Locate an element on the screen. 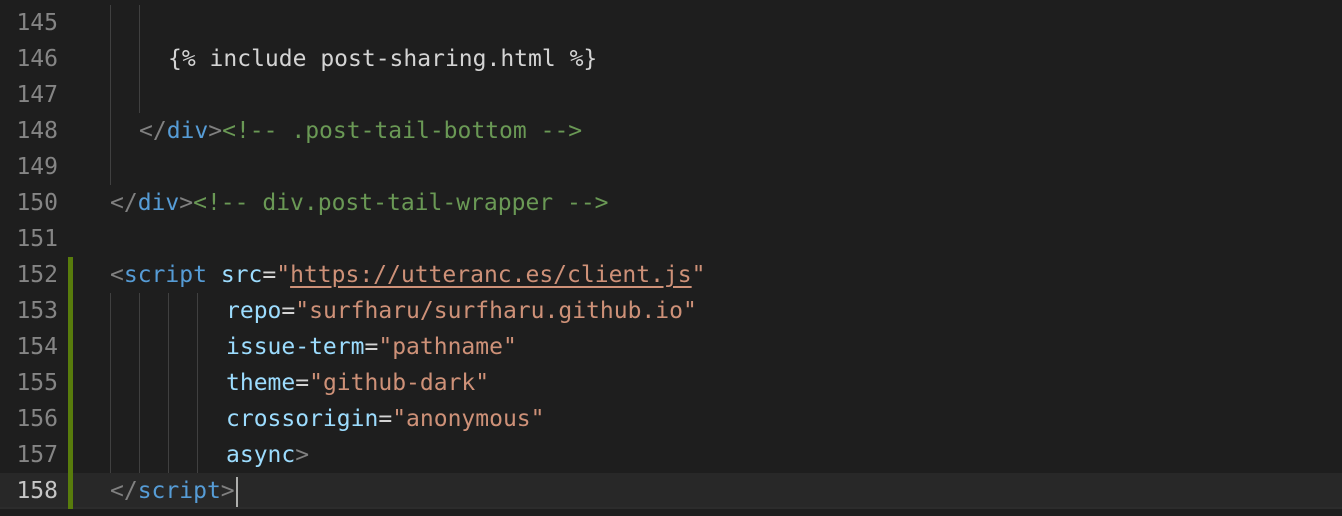 The height and width of the screenshot is (516, 1342). code-line: 150 </div><!-- div.post-tail-wrapper --> is located at coordinates (671, 203).